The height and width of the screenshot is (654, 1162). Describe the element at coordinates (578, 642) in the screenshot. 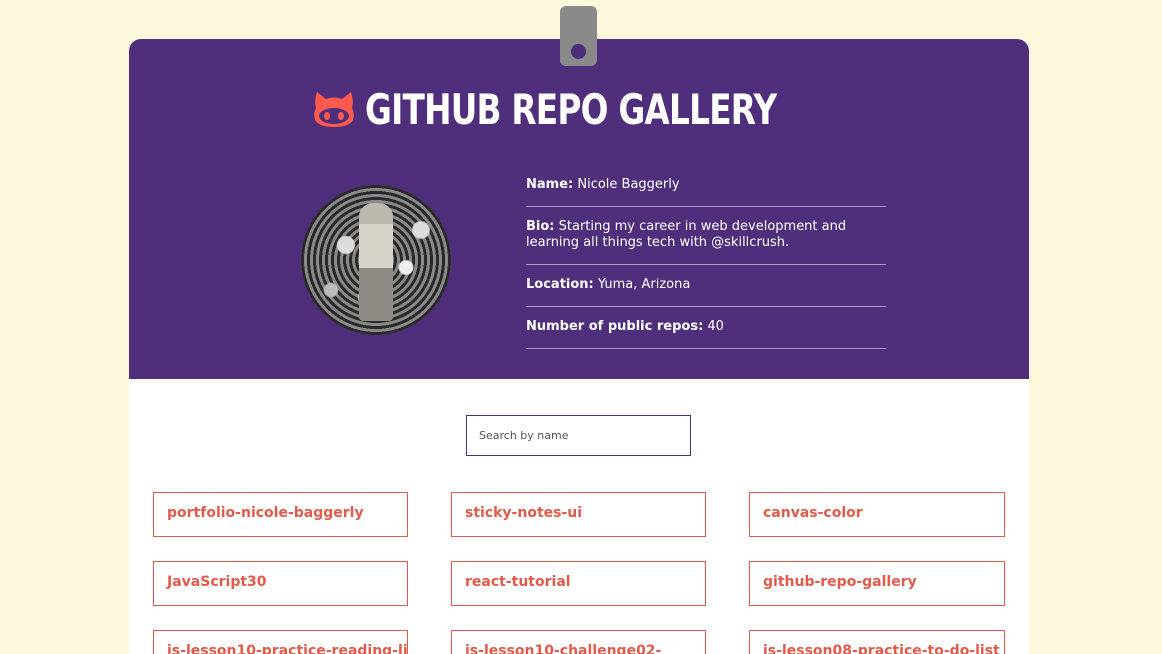

I see `repo-item: js-lesson10-challenge02-` at that location.